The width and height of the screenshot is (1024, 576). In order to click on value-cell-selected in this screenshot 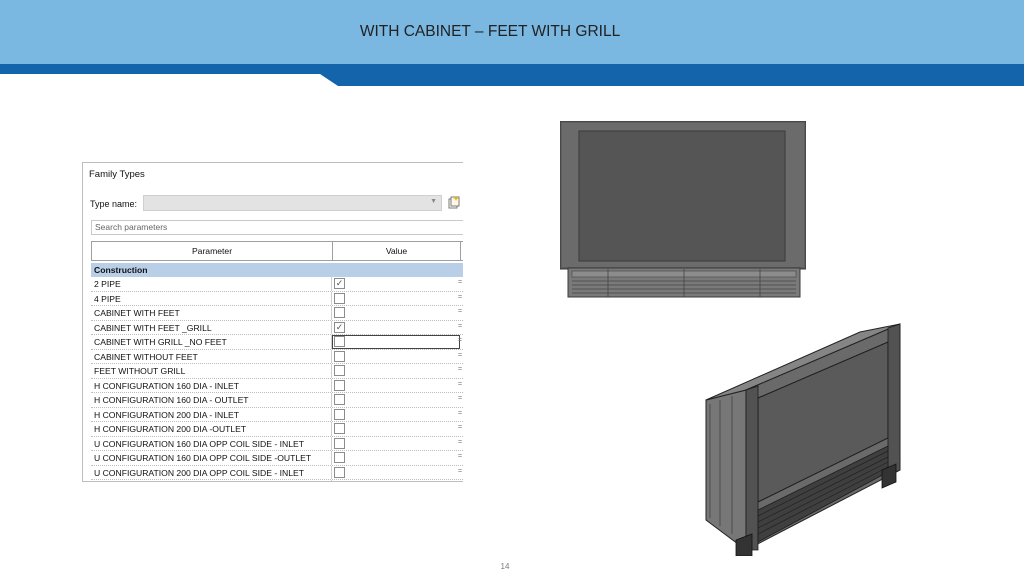, I will do `click(396, 342)`.